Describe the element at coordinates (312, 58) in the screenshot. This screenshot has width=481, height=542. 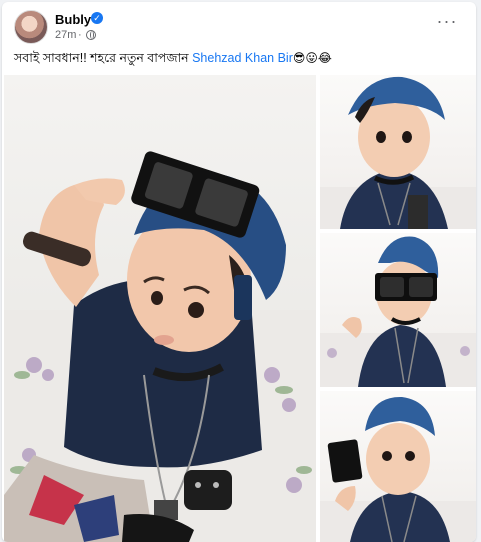
I see `caption-emojis: 😎😛😂` at that location.